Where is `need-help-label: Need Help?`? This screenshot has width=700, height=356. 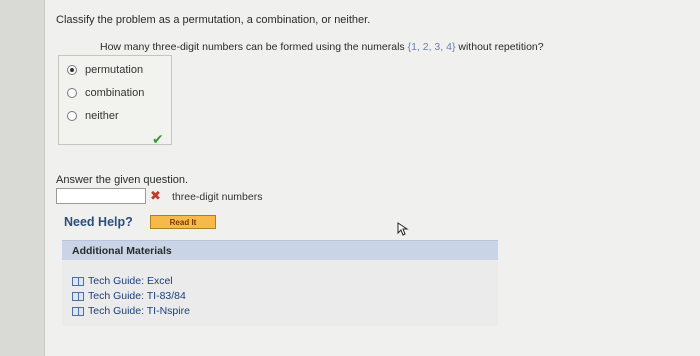
need-help-label: Need Help? is located at coordinates (98, 222).